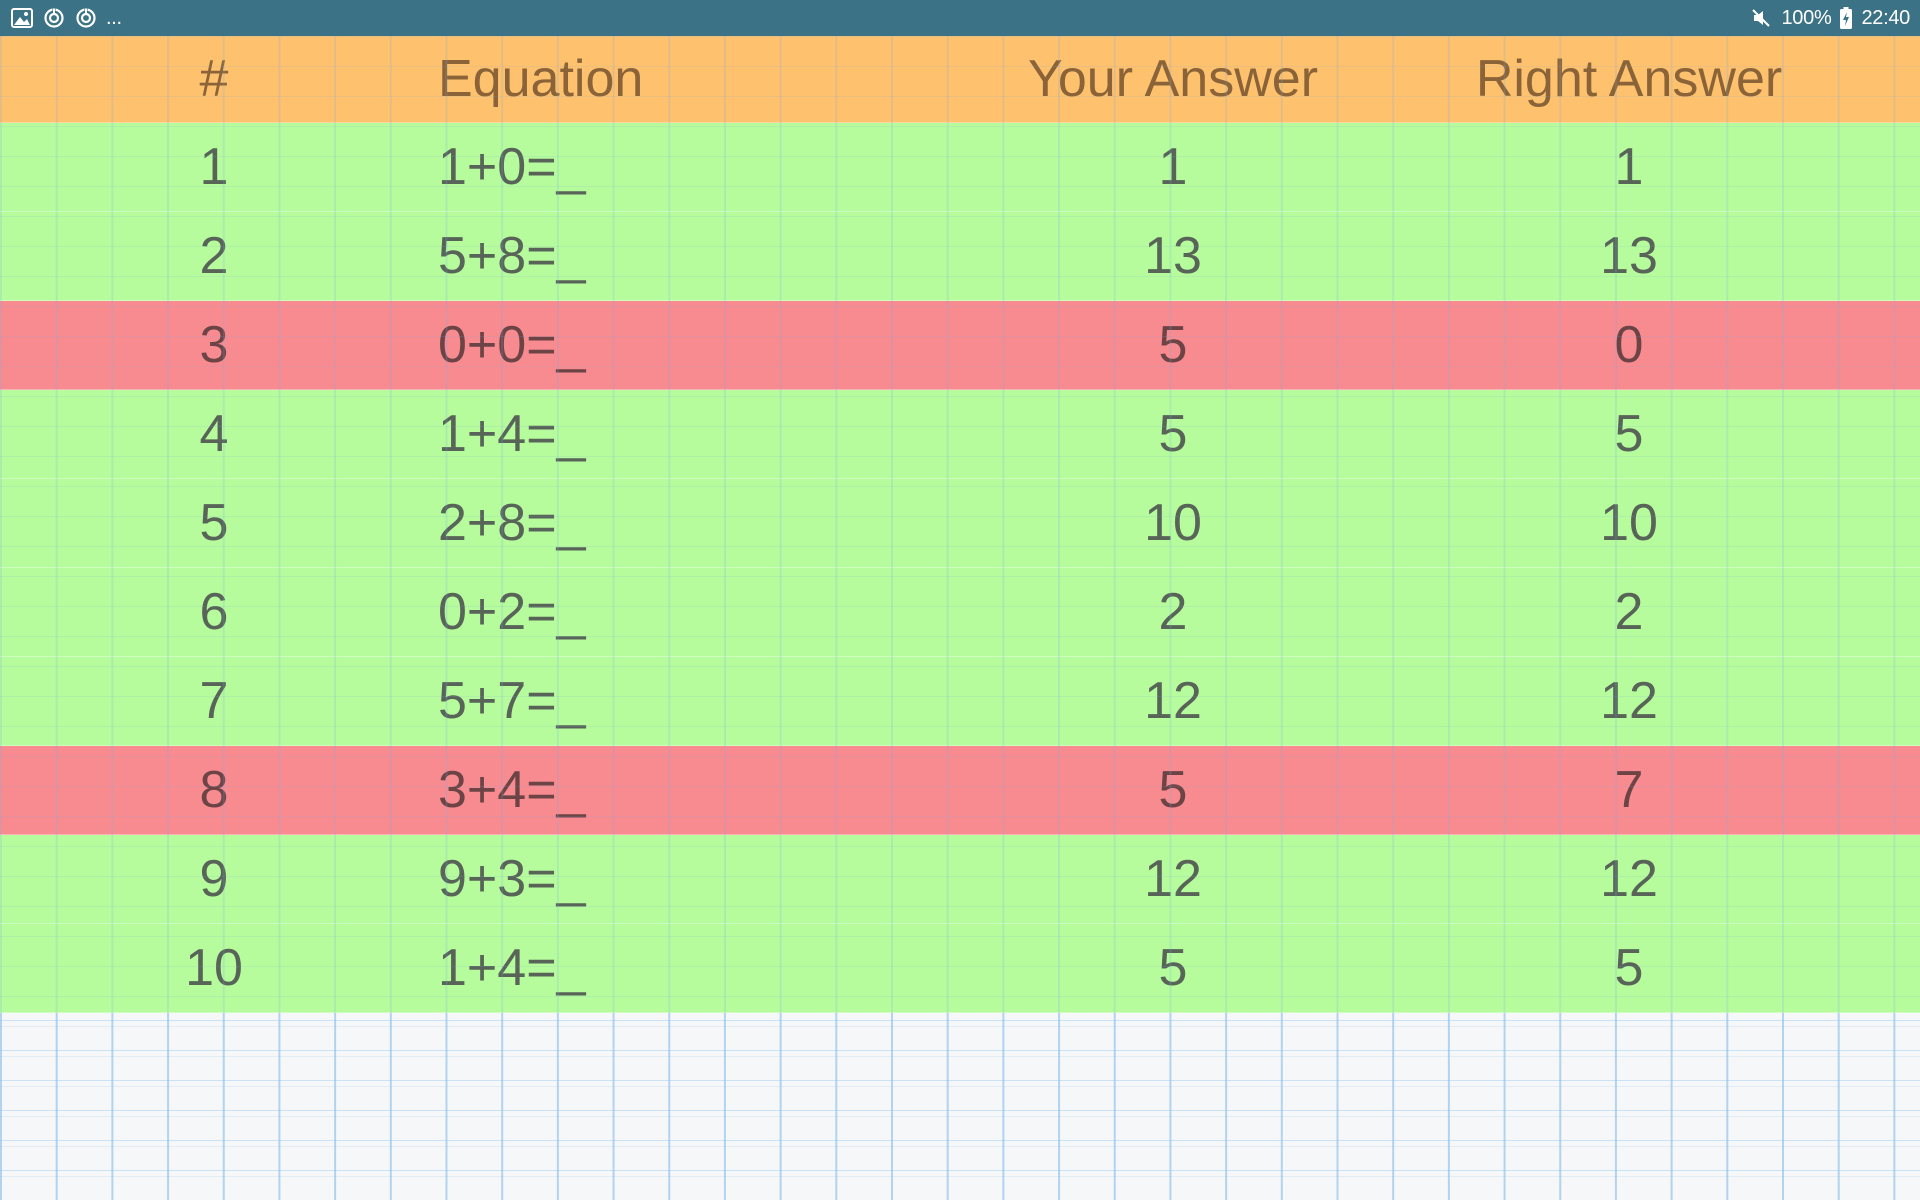 The height and width of the screenshot is (1200, 1920). Describe the element at coordinates (1806, 17) in the screenshot. I see `battery-percent: 100%` at that location.